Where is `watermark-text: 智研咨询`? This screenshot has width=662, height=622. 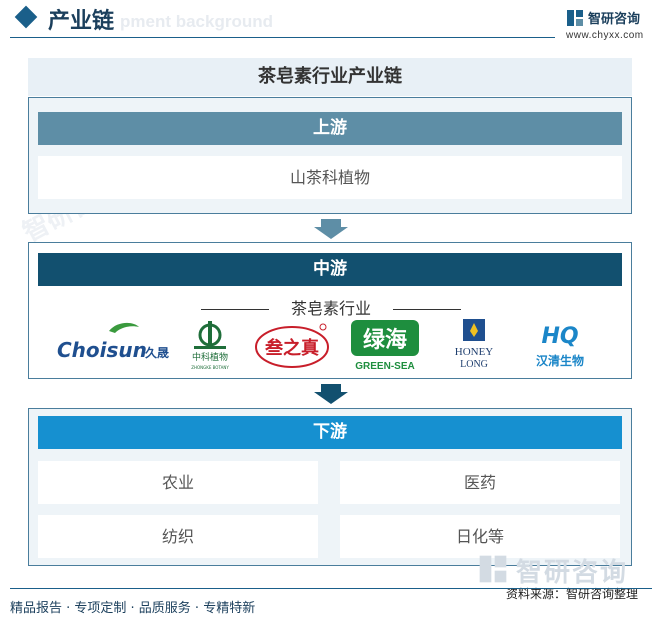 watermark-text: 智研咨询 is located at coordinates (572, 573).